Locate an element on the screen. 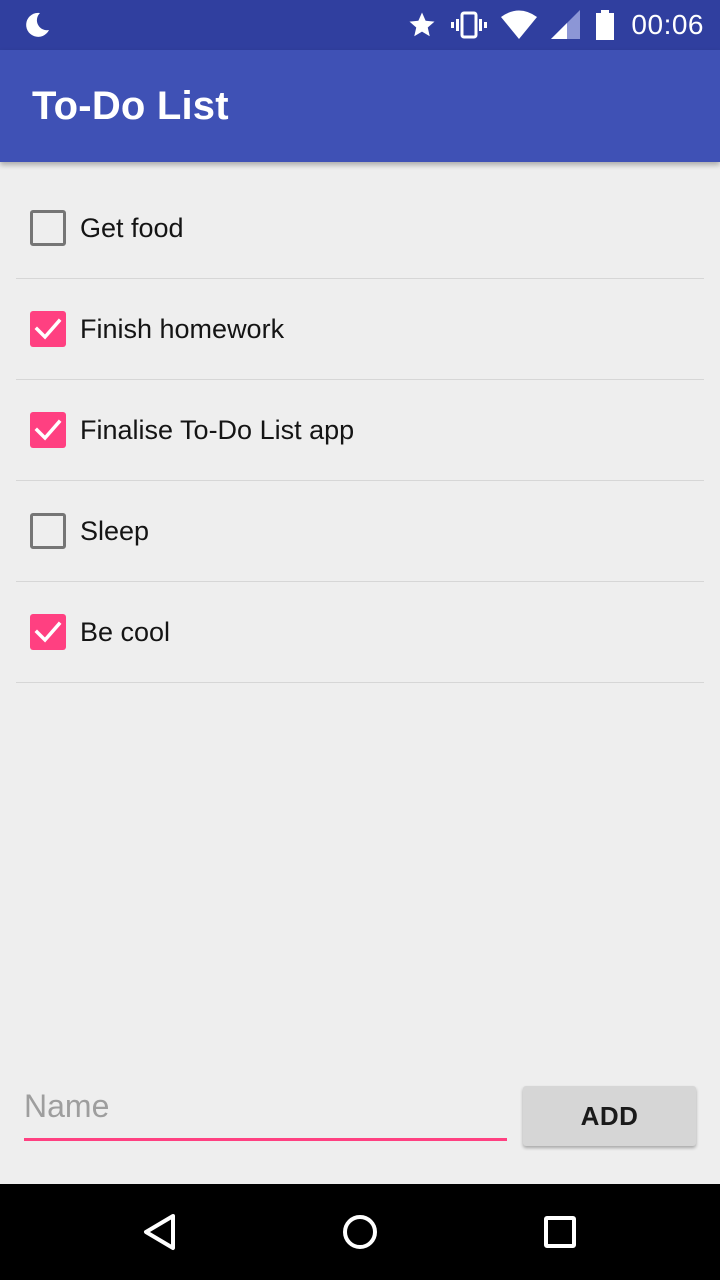  status-time: 00:06 is located at coordinates (667, 24).